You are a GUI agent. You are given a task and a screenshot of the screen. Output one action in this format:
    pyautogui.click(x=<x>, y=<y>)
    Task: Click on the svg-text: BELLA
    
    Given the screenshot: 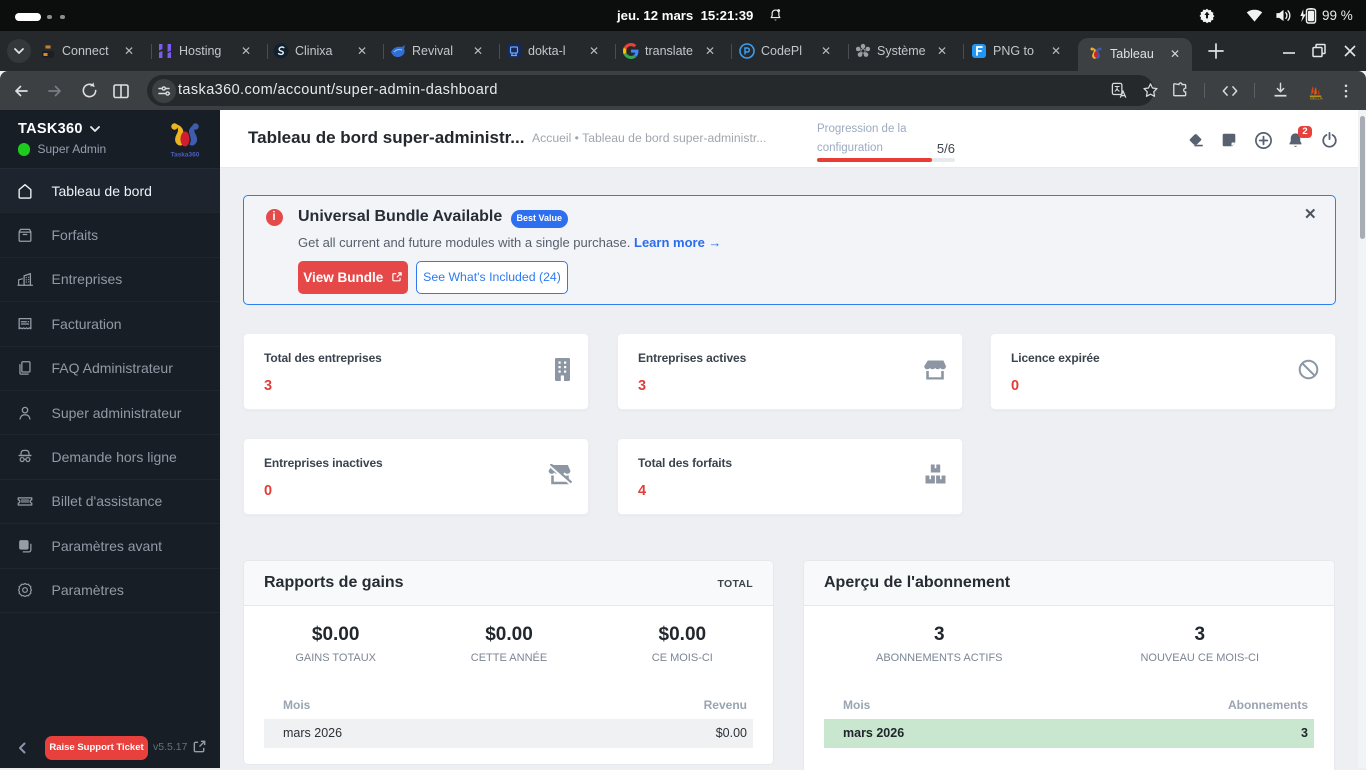 What is the action you would take?
    pyautogui.click(x=1316, y=98)
    